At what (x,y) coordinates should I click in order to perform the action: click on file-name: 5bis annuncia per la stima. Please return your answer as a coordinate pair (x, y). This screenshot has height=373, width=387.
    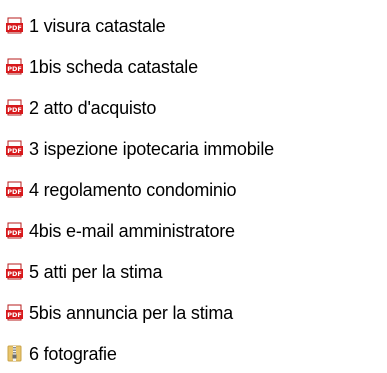
    Looking at the image, I should click on (131, 312).